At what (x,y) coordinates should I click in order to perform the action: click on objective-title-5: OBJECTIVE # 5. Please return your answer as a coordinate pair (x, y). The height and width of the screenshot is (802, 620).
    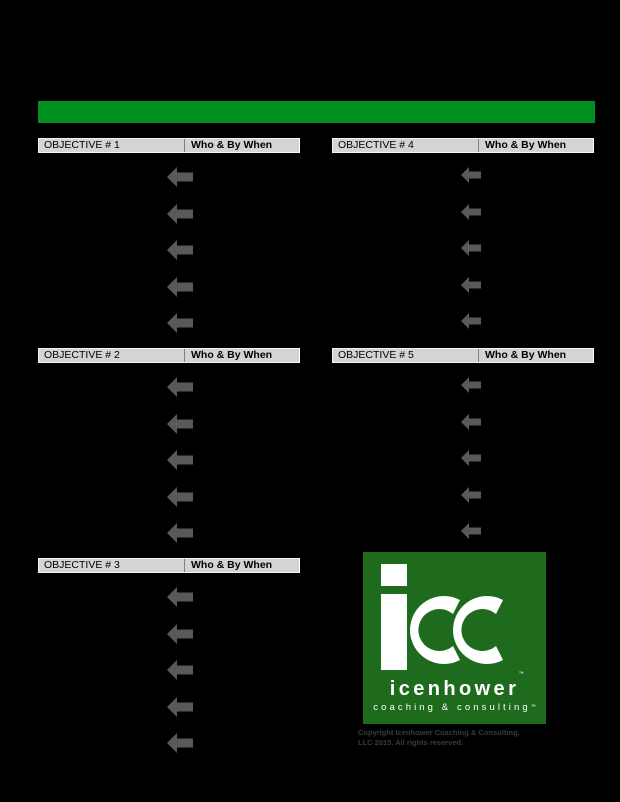
    Looking at the image, I should click on (406, 355).